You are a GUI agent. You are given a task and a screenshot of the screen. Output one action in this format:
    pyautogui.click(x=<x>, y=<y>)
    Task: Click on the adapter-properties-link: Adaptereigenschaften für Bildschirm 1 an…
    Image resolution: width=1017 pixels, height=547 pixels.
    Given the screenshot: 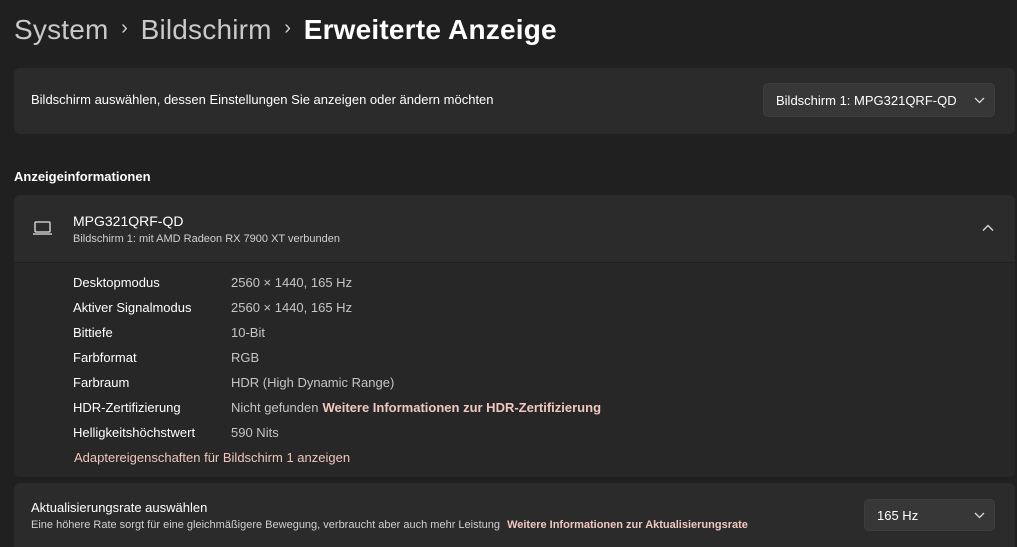 What is the action you would take?
    pyautogui.click(x=212, y=457)
    